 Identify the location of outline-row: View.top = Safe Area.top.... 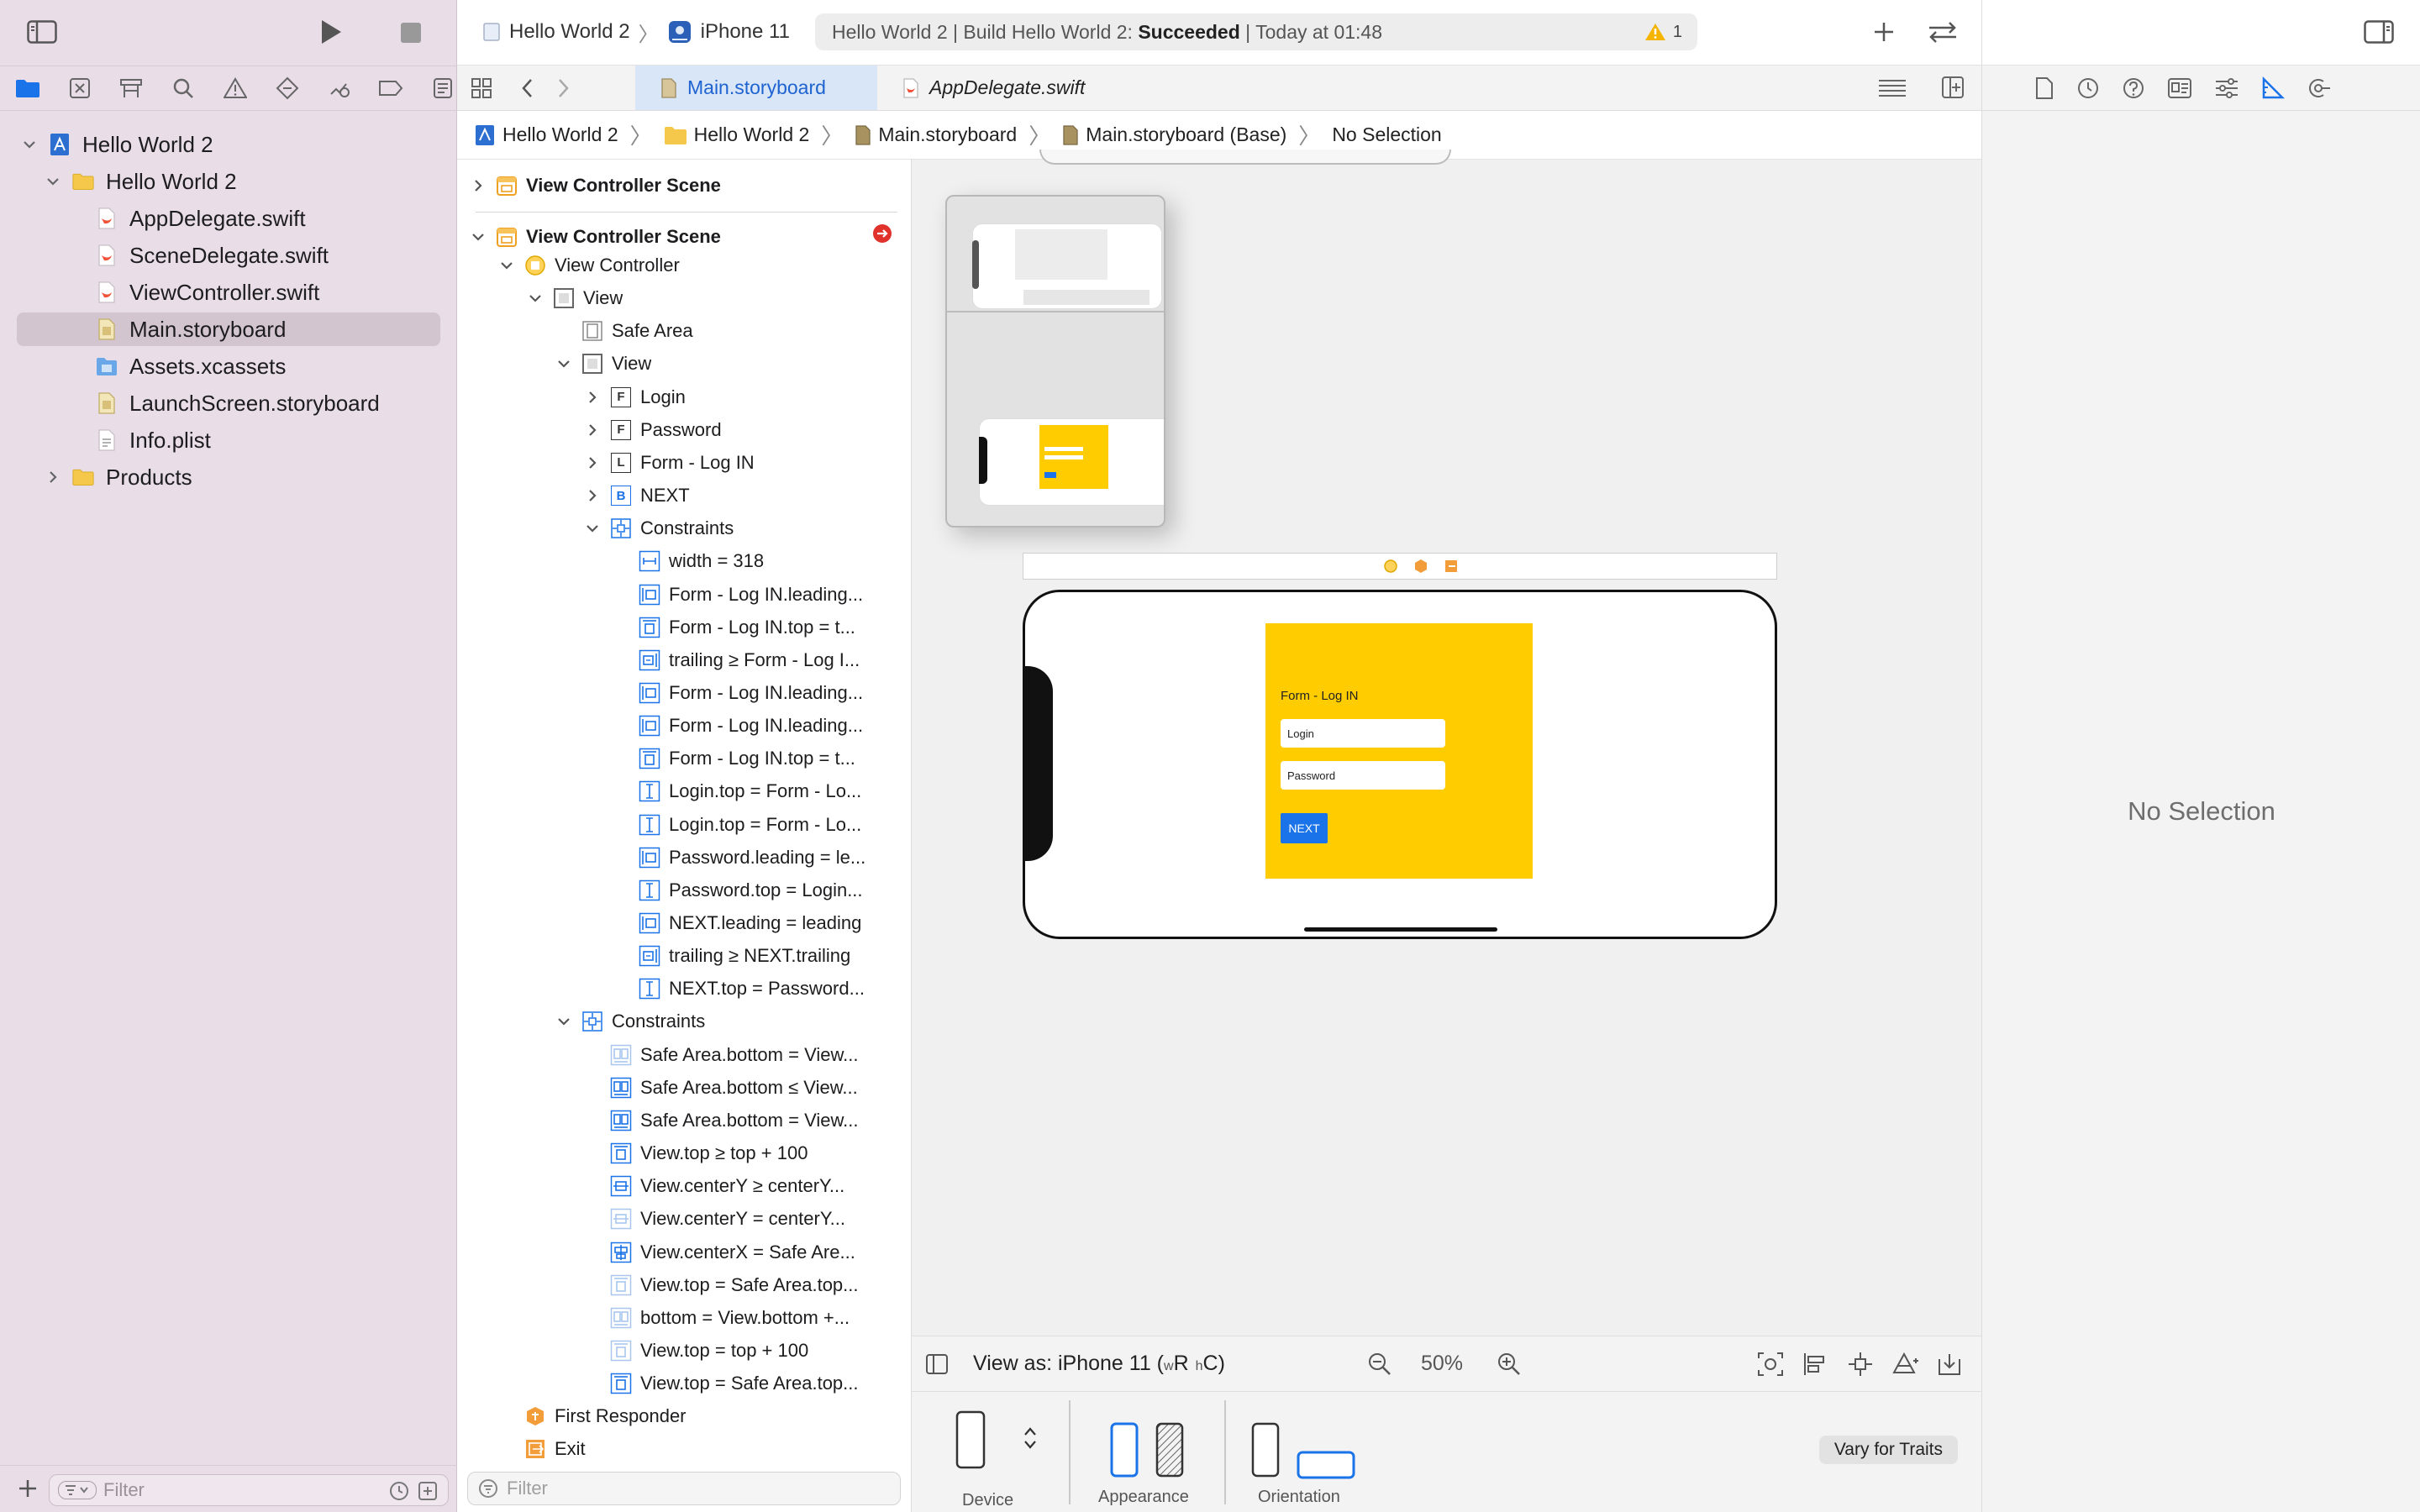
(741, 1383).